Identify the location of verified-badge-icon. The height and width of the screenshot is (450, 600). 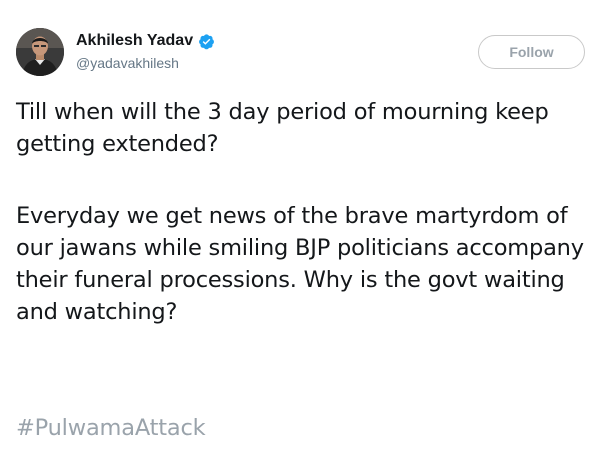
(206, 41).